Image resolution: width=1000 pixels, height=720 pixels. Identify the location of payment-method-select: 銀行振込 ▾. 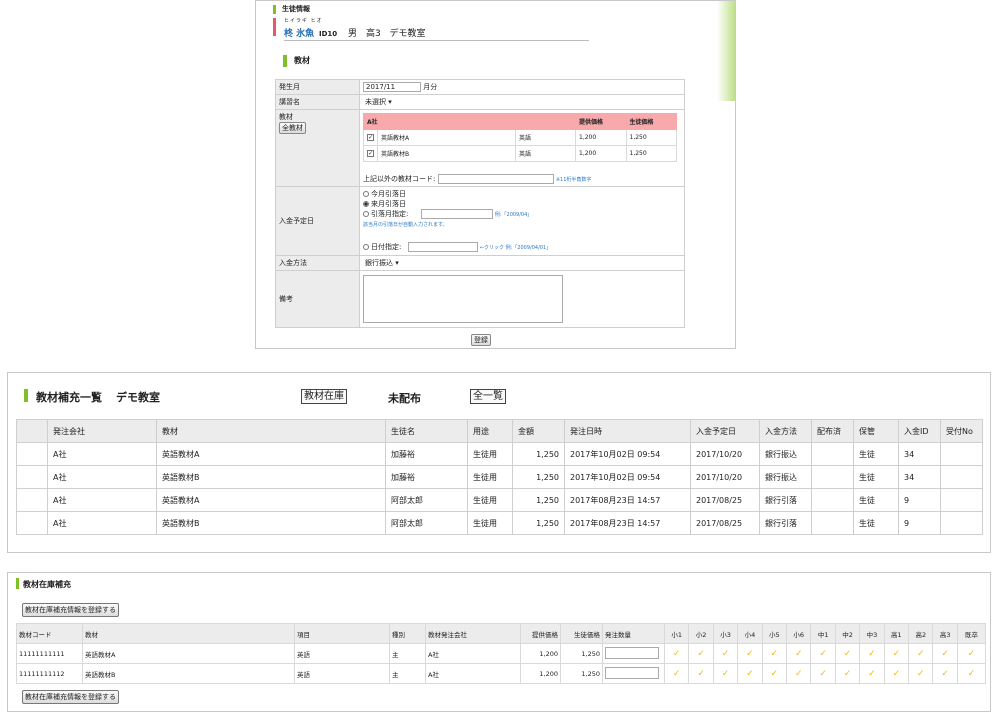
(382, 263).